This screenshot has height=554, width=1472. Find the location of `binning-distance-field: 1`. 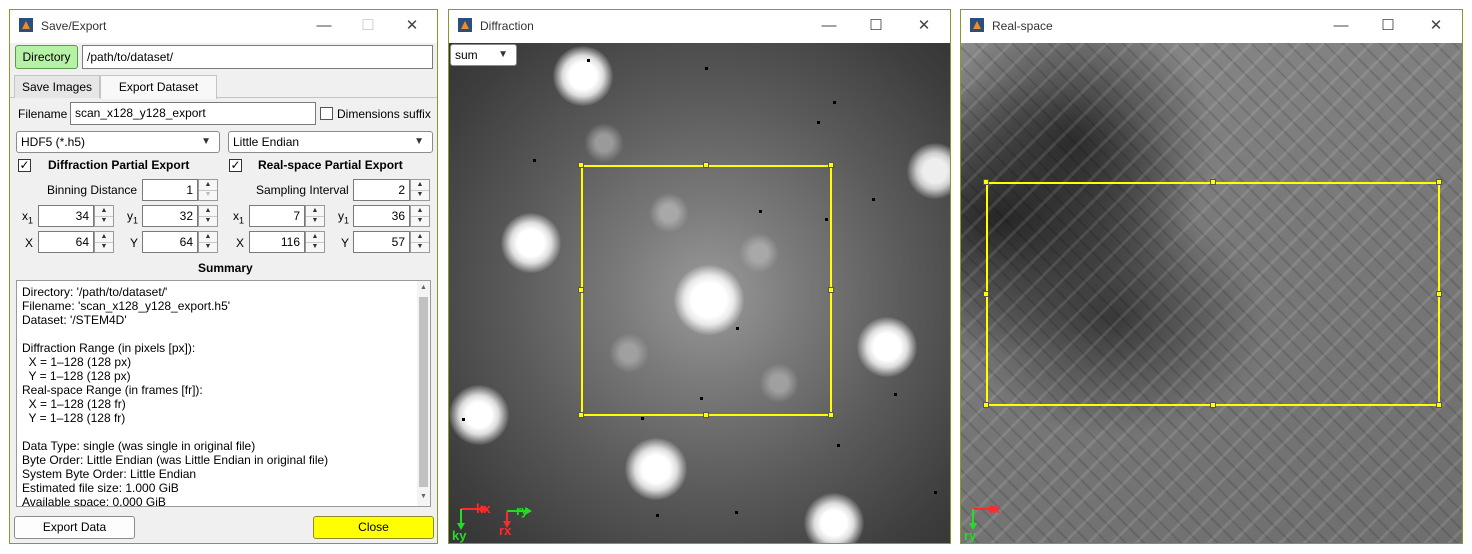

binning-distance-field: 1 is located at coordinates (170, 190).